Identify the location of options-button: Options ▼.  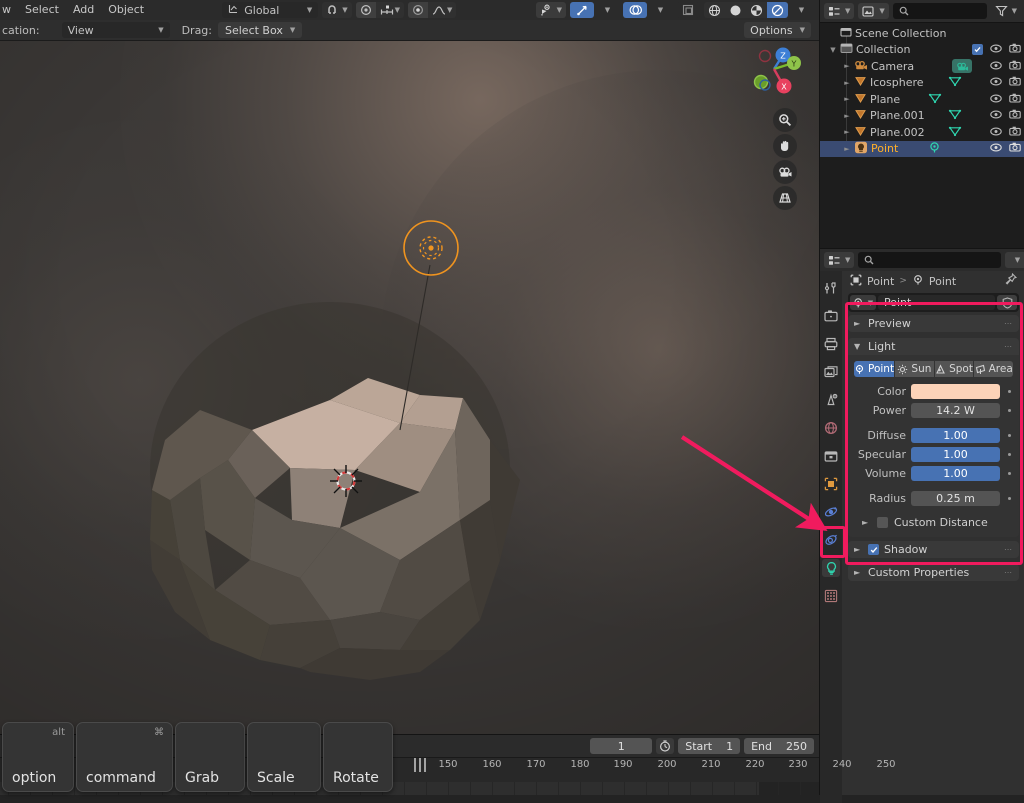
(777, 30).